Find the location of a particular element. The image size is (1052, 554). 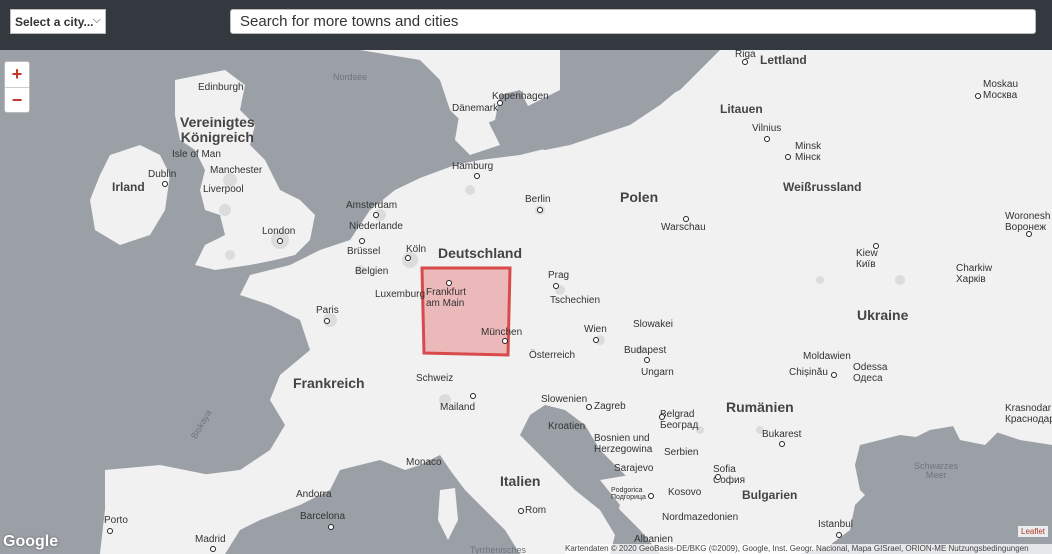

label-london: London is located at coordinates (279, 231).